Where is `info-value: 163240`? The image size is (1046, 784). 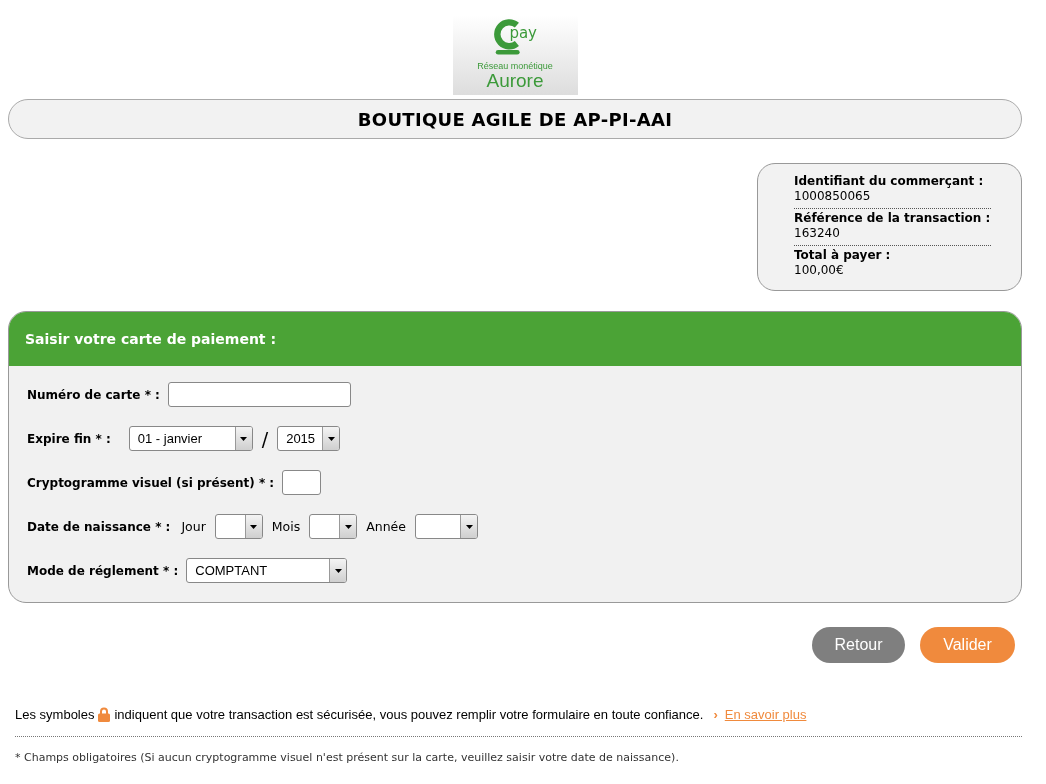
info-value: 163240 is located at coordinates (817, 233).